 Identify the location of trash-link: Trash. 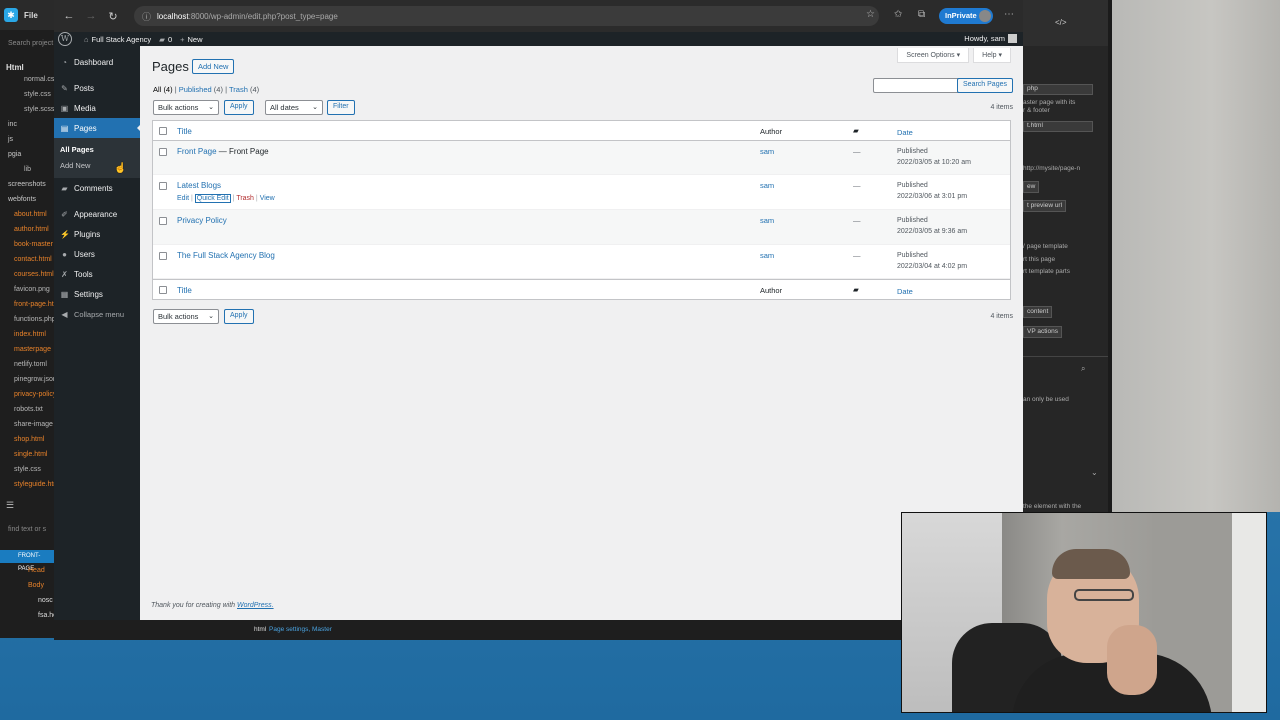
(245, 198).